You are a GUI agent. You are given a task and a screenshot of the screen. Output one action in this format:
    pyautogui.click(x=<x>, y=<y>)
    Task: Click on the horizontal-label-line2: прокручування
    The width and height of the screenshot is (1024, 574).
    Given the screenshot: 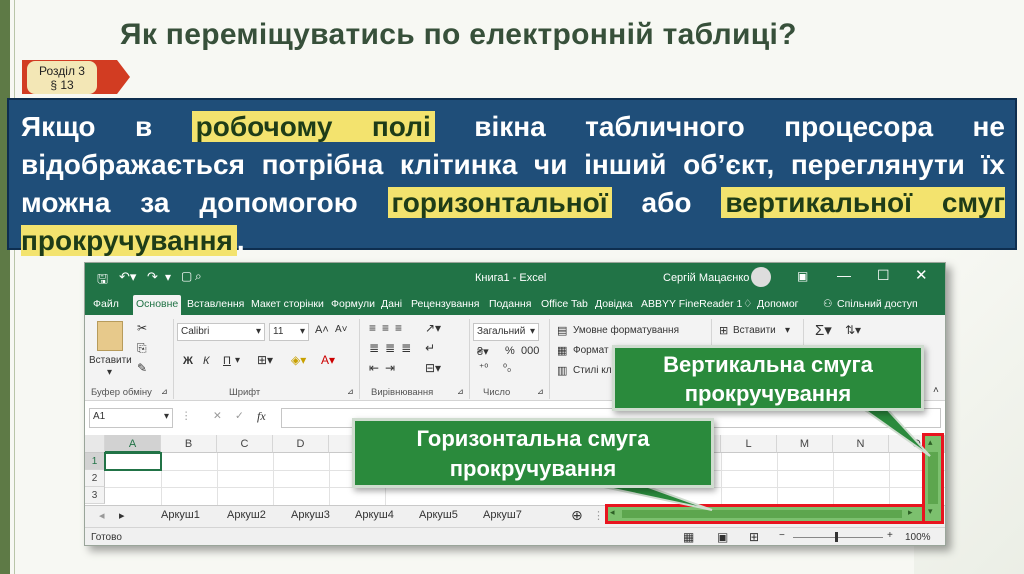 What is the action you would take?
    pyautogui.click(x=533, y=468)
    